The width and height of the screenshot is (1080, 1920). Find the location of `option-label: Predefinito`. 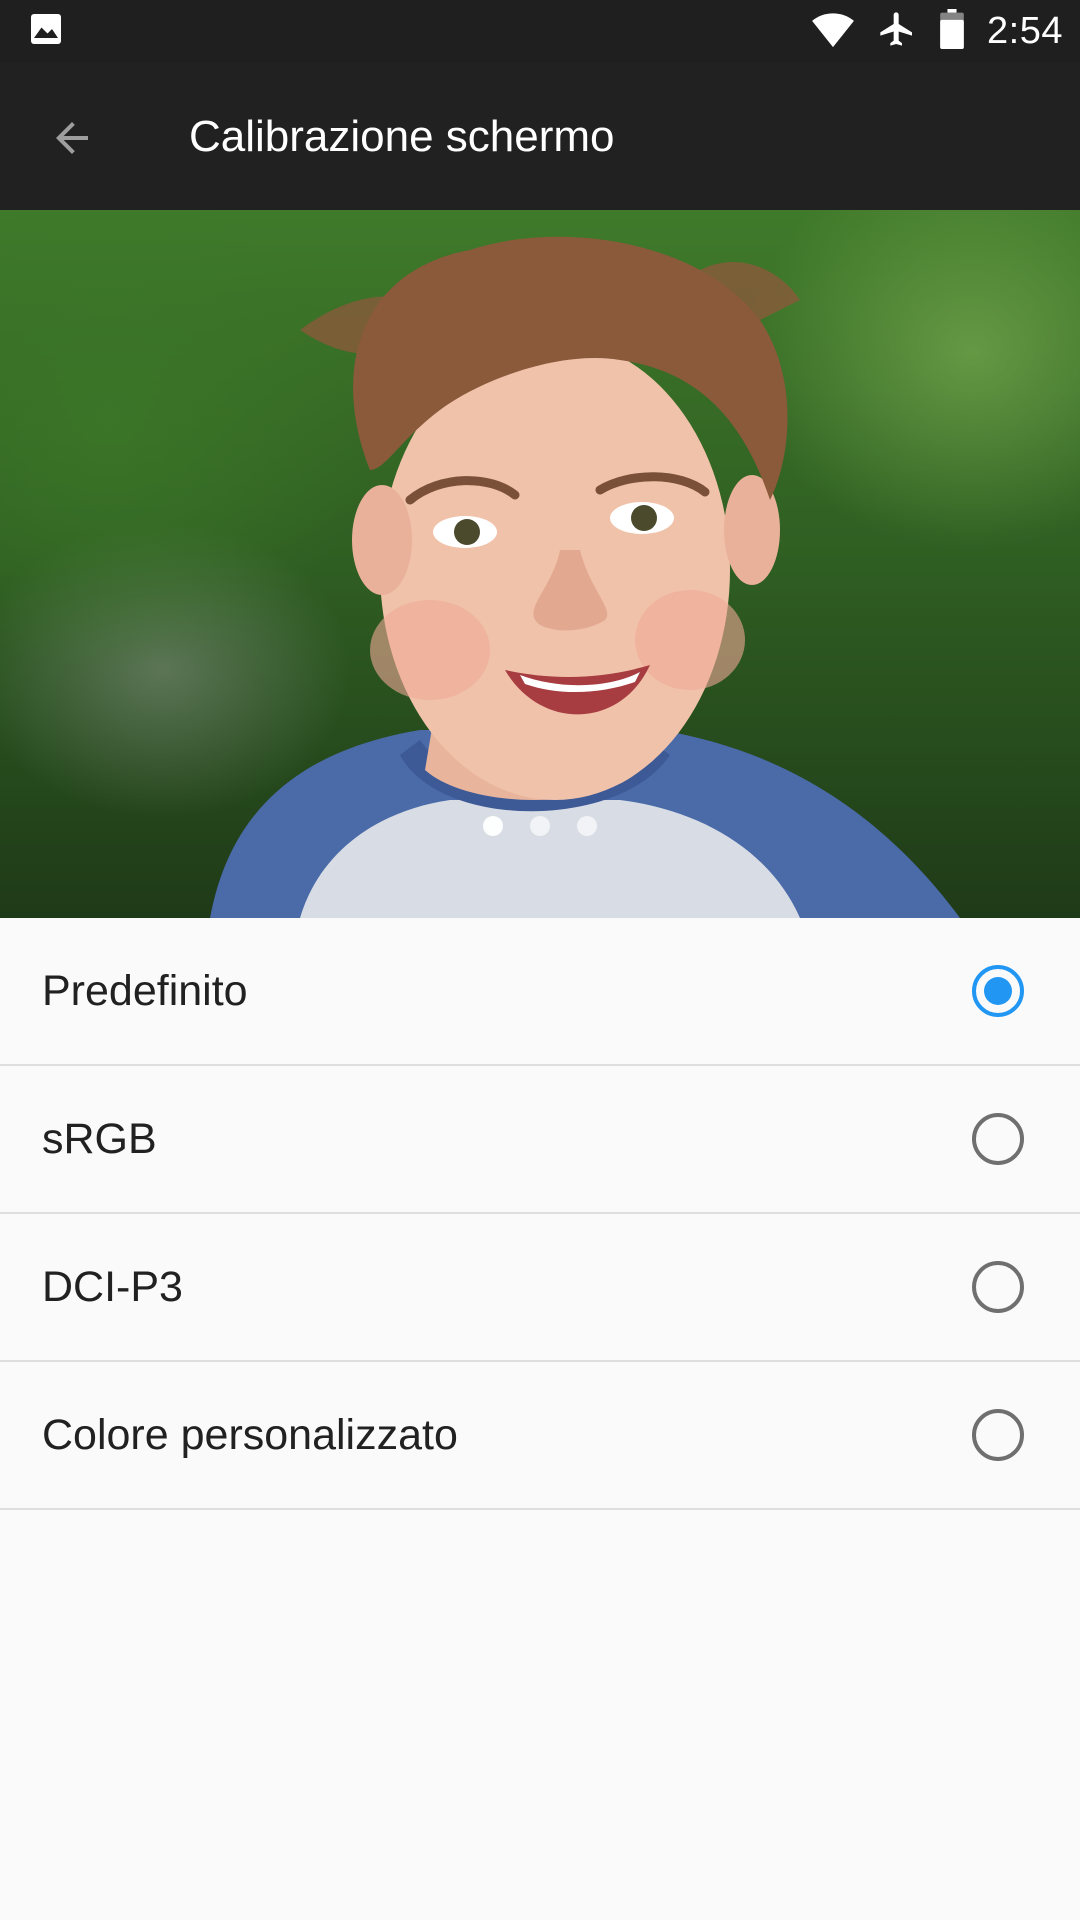

option-label: Predefinito is located at coordinates (145, 990).